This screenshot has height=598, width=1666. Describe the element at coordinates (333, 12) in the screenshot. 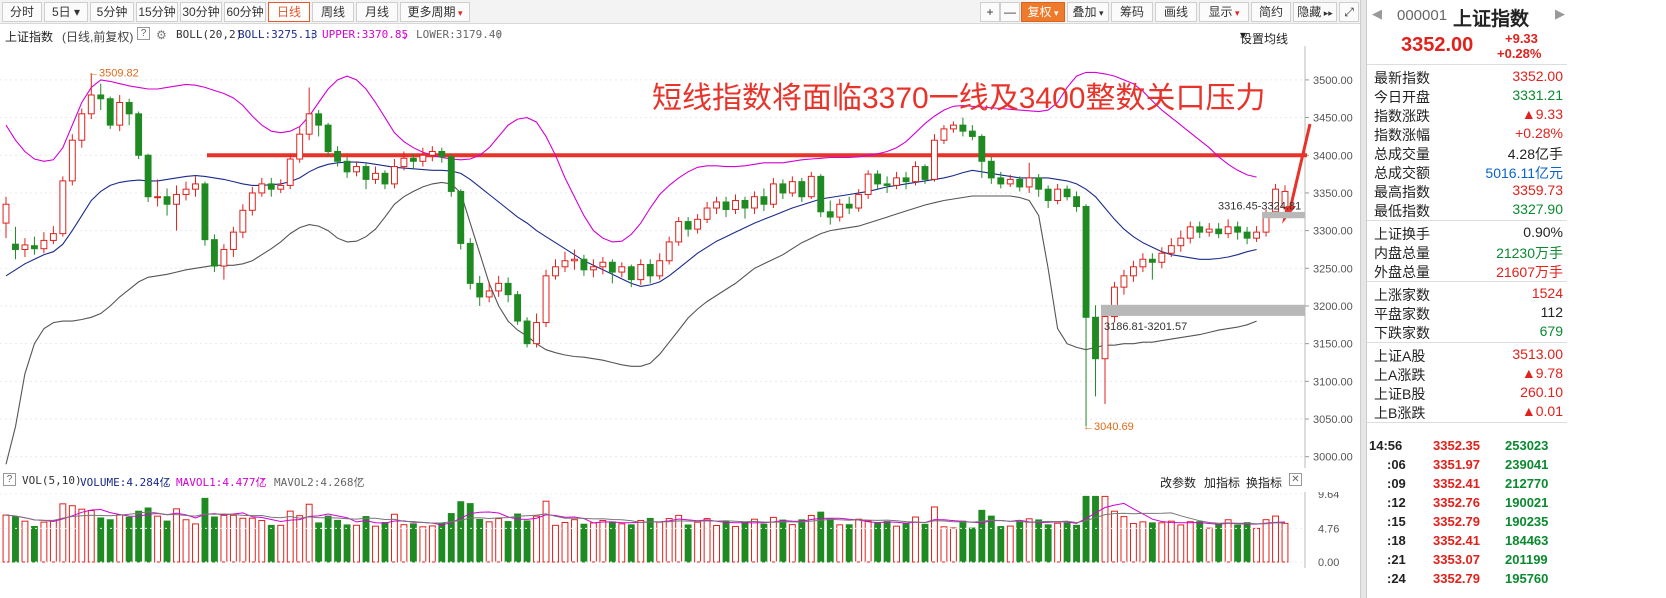

I see `period-tab-weekly: 周线` at that location.